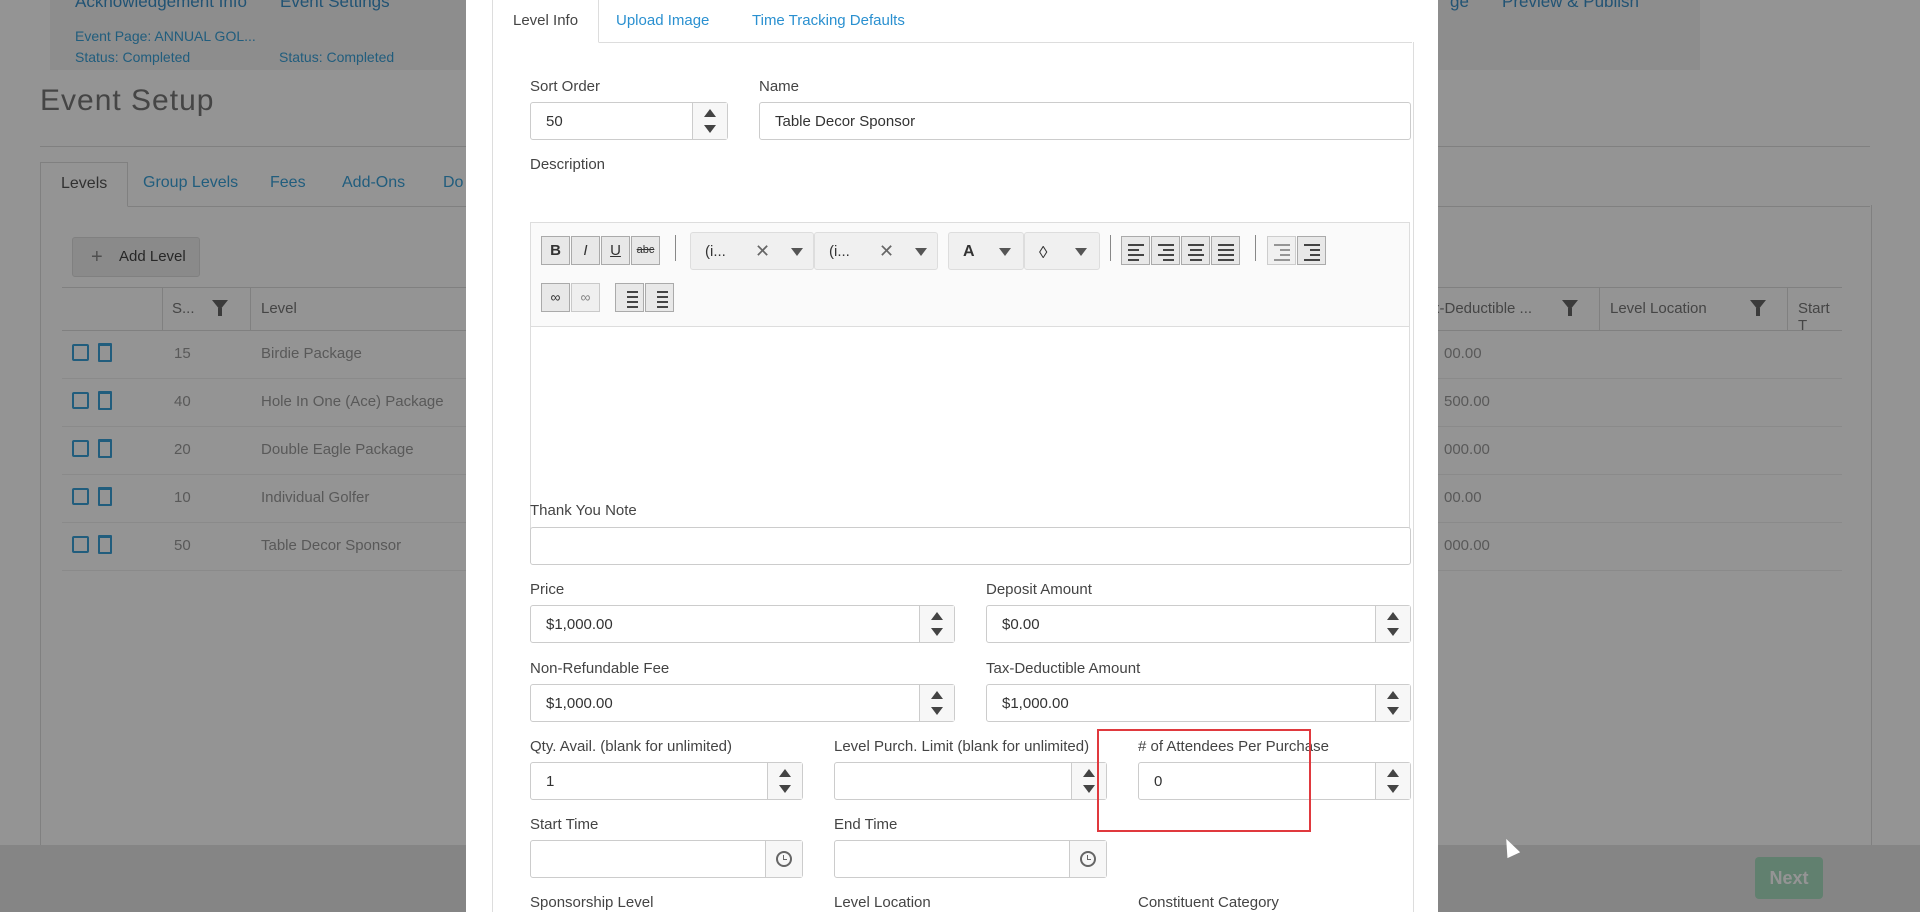  What do you see at coordinates (1043, 252) in the screenshot?
I see `droplet-icon: ◊` at bounding box center [1043, 252].